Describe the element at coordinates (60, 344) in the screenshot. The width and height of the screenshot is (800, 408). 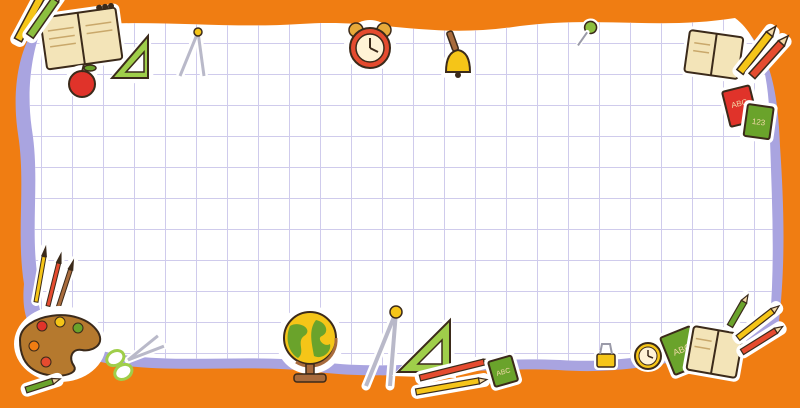
I see `paint-palette-icon` at that location.